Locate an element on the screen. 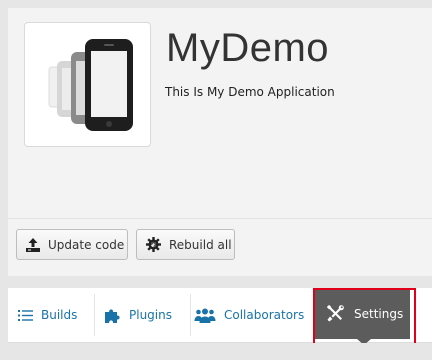  tab-settings-label: Settings is located at coordinates (379, 313).